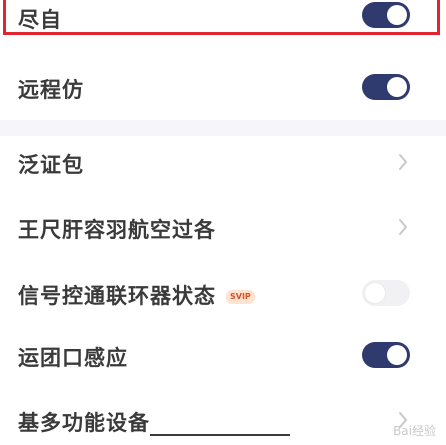  I want to click on settings-row-3-label: 王尺肝容羽航空过各, so click(117, 230).